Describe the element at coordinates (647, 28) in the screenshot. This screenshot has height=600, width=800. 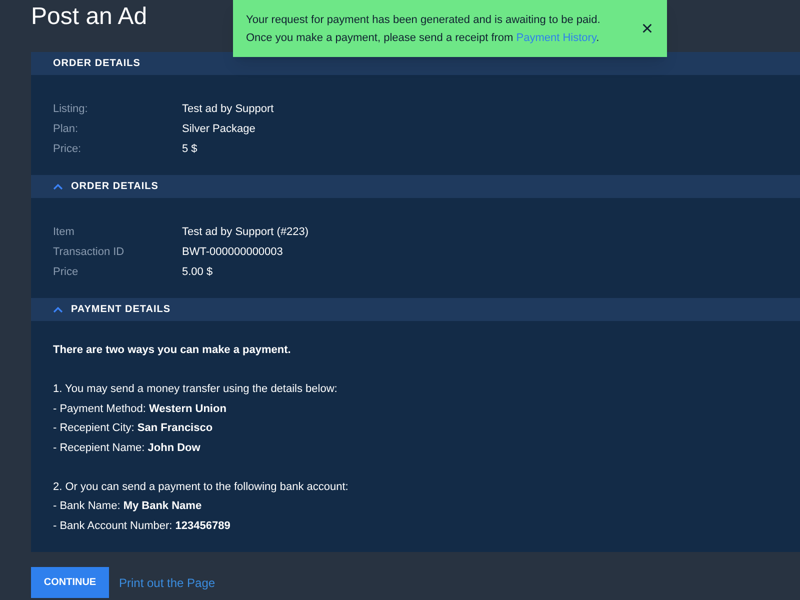
I see `close-button: ×` at that location.